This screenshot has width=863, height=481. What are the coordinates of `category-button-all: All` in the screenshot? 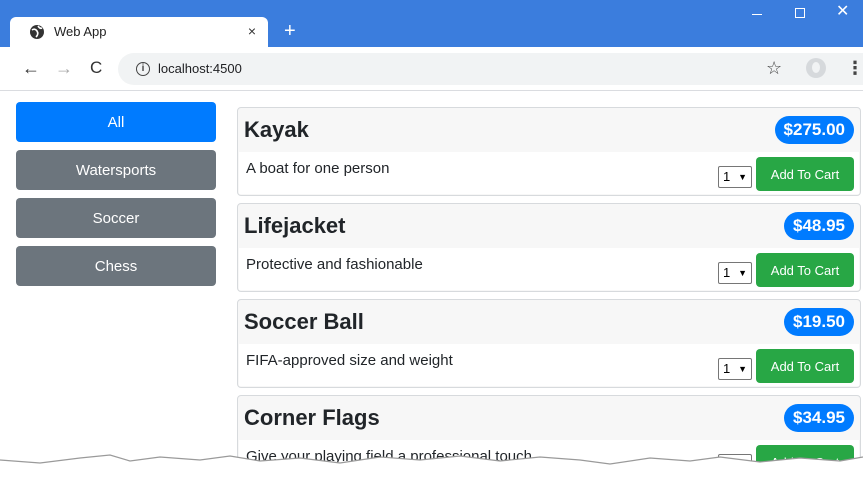 It's located at (116, 122).